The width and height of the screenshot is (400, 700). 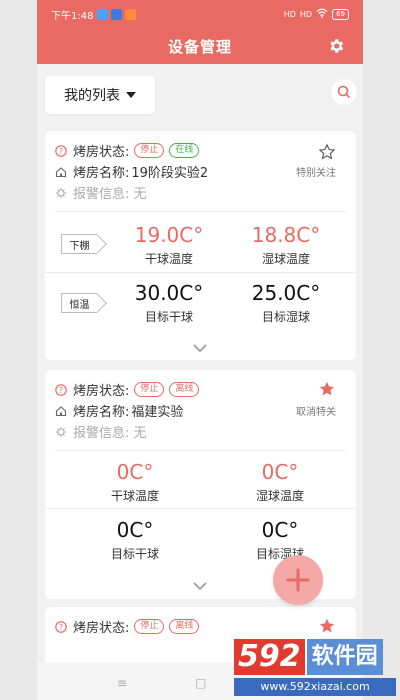 I want to click on status-row: ? 烤房状态: 停止 在线, so click(x=127, y=150).